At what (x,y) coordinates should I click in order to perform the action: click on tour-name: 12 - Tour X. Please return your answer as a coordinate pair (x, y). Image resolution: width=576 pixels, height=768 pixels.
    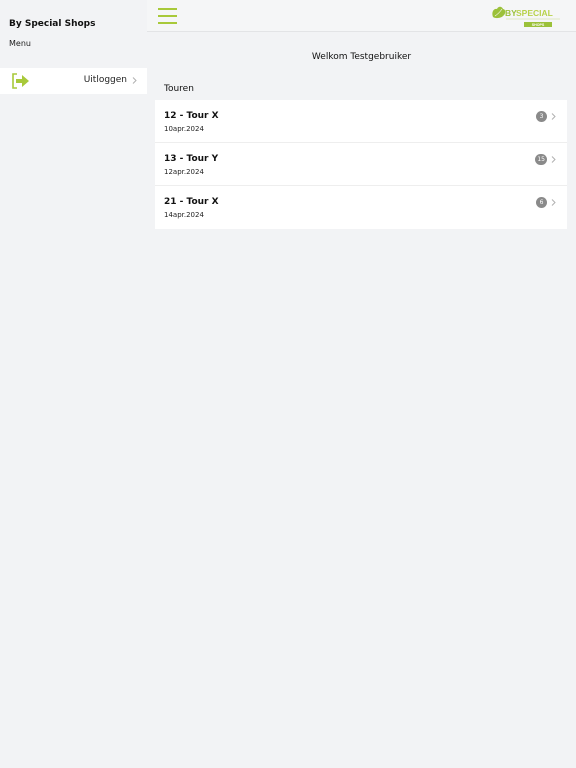
    Looking at the image, I should click on (191, 116).